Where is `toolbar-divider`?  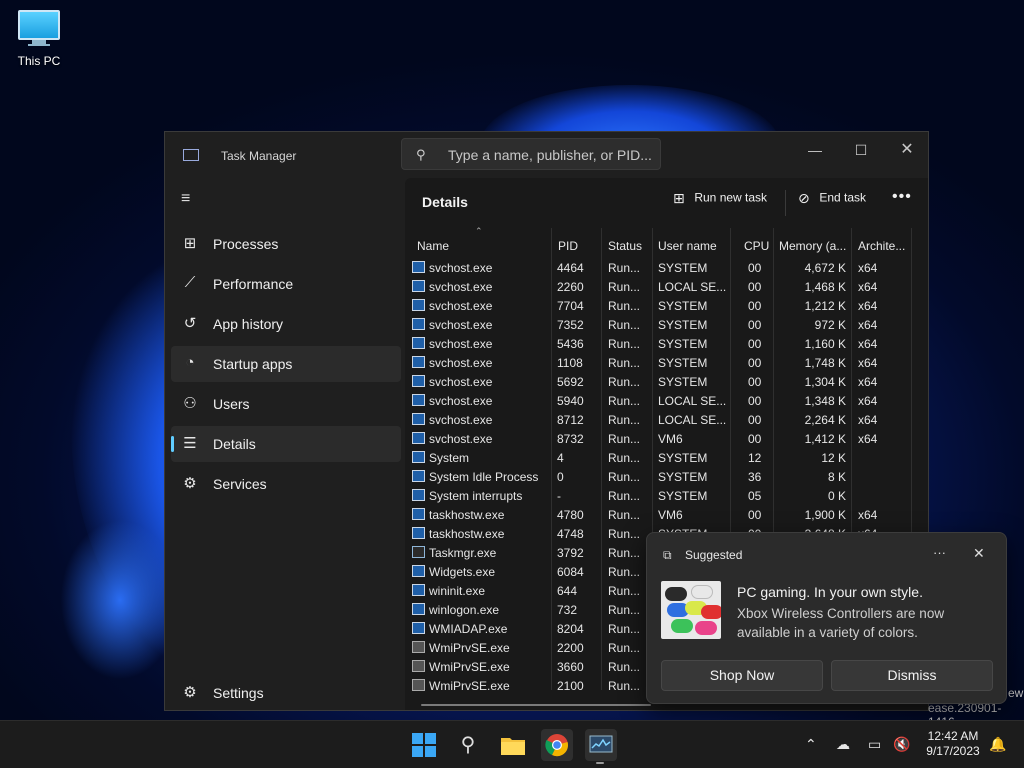
toolbar-divider is located at coordinates (785, 203).